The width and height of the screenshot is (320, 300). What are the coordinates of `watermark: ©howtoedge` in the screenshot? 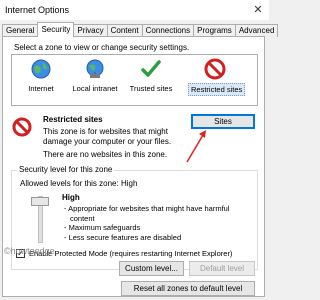 It's located at (29, 251).